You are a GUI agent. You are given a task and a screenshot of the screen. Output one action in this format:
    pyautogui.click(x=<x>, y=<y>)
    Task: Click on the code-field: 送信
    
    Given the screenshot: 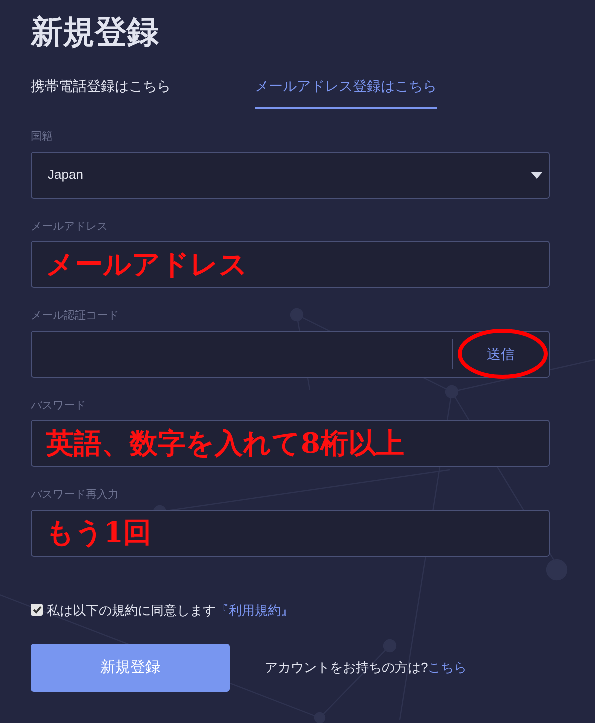 What is the action you would take?
    pyautogui.click(x=290, y=354)
    